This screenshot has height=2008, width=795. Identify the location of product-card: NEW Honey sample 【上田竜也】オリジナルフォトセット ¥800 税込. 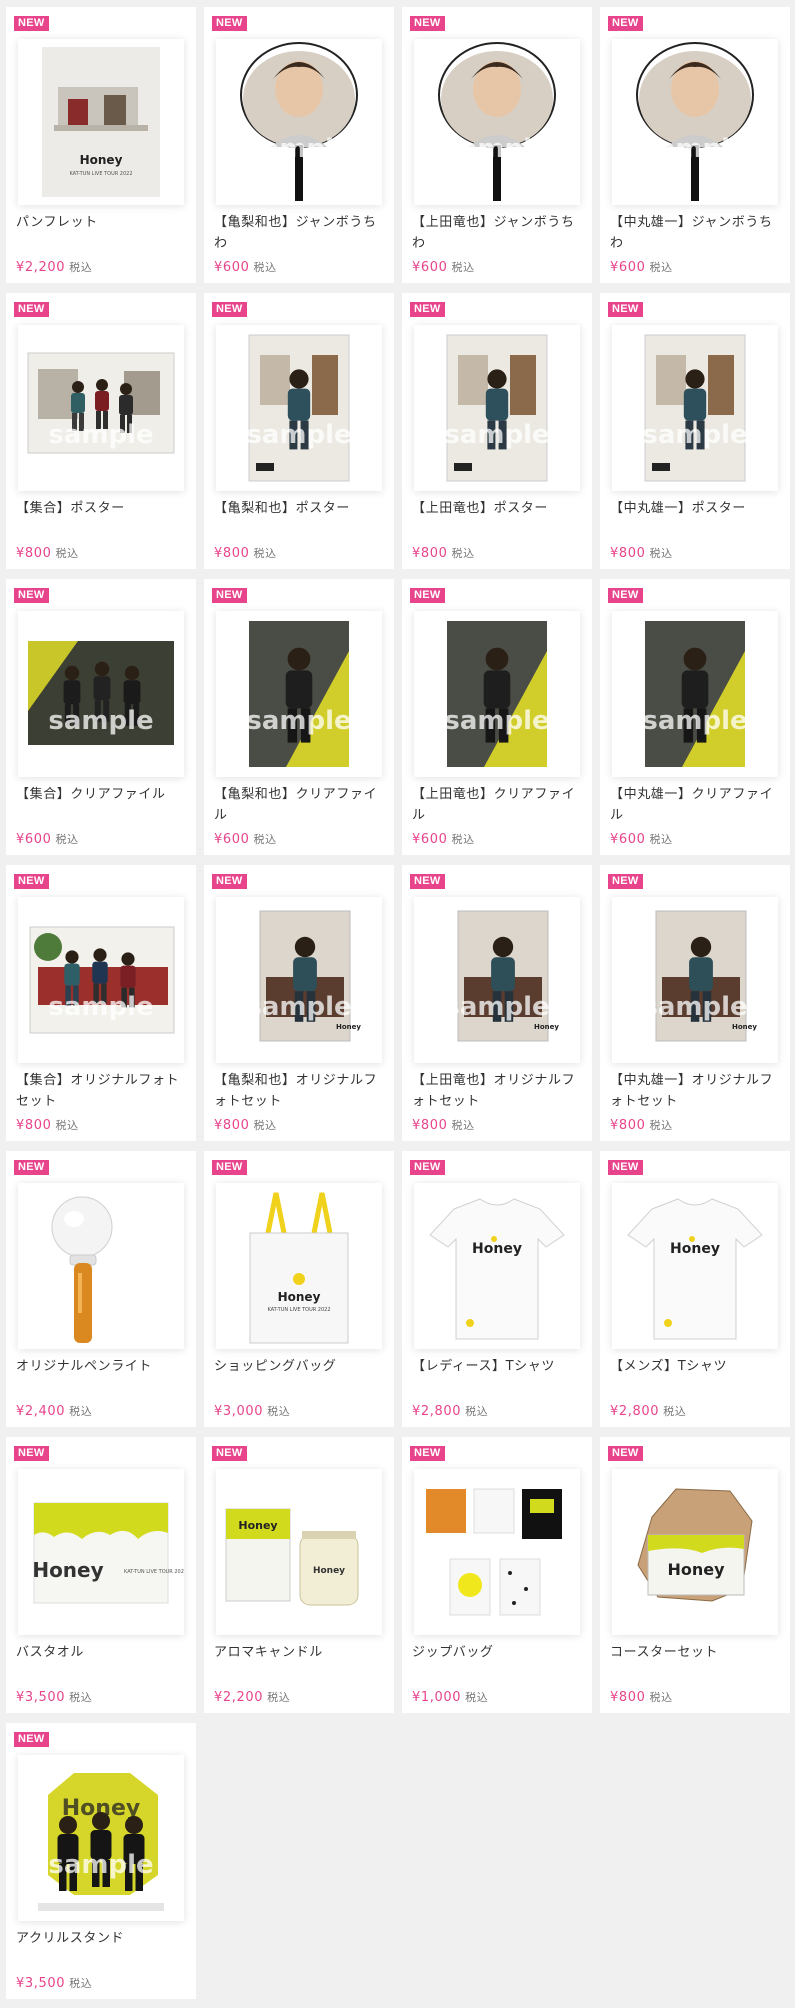
(497, 1003).